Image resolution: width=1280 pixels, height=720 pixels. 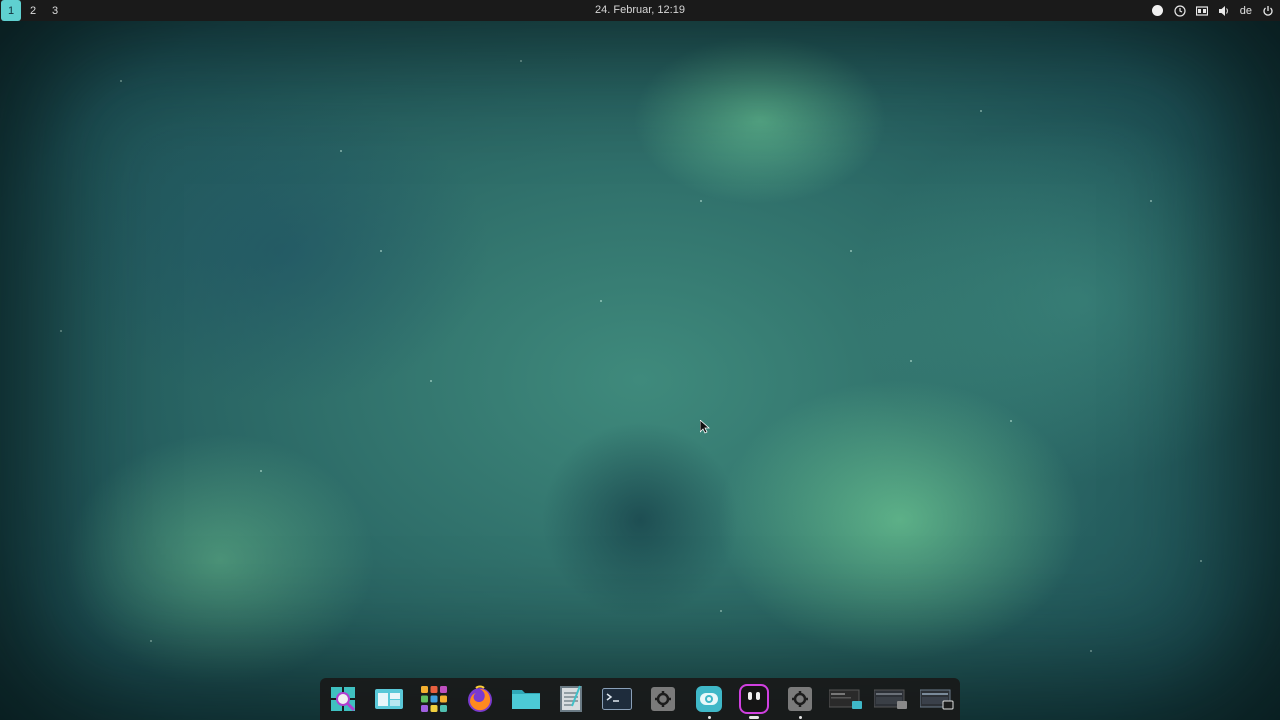 I want to click on workspace-3-button: 3, so click(x=55, y=10).